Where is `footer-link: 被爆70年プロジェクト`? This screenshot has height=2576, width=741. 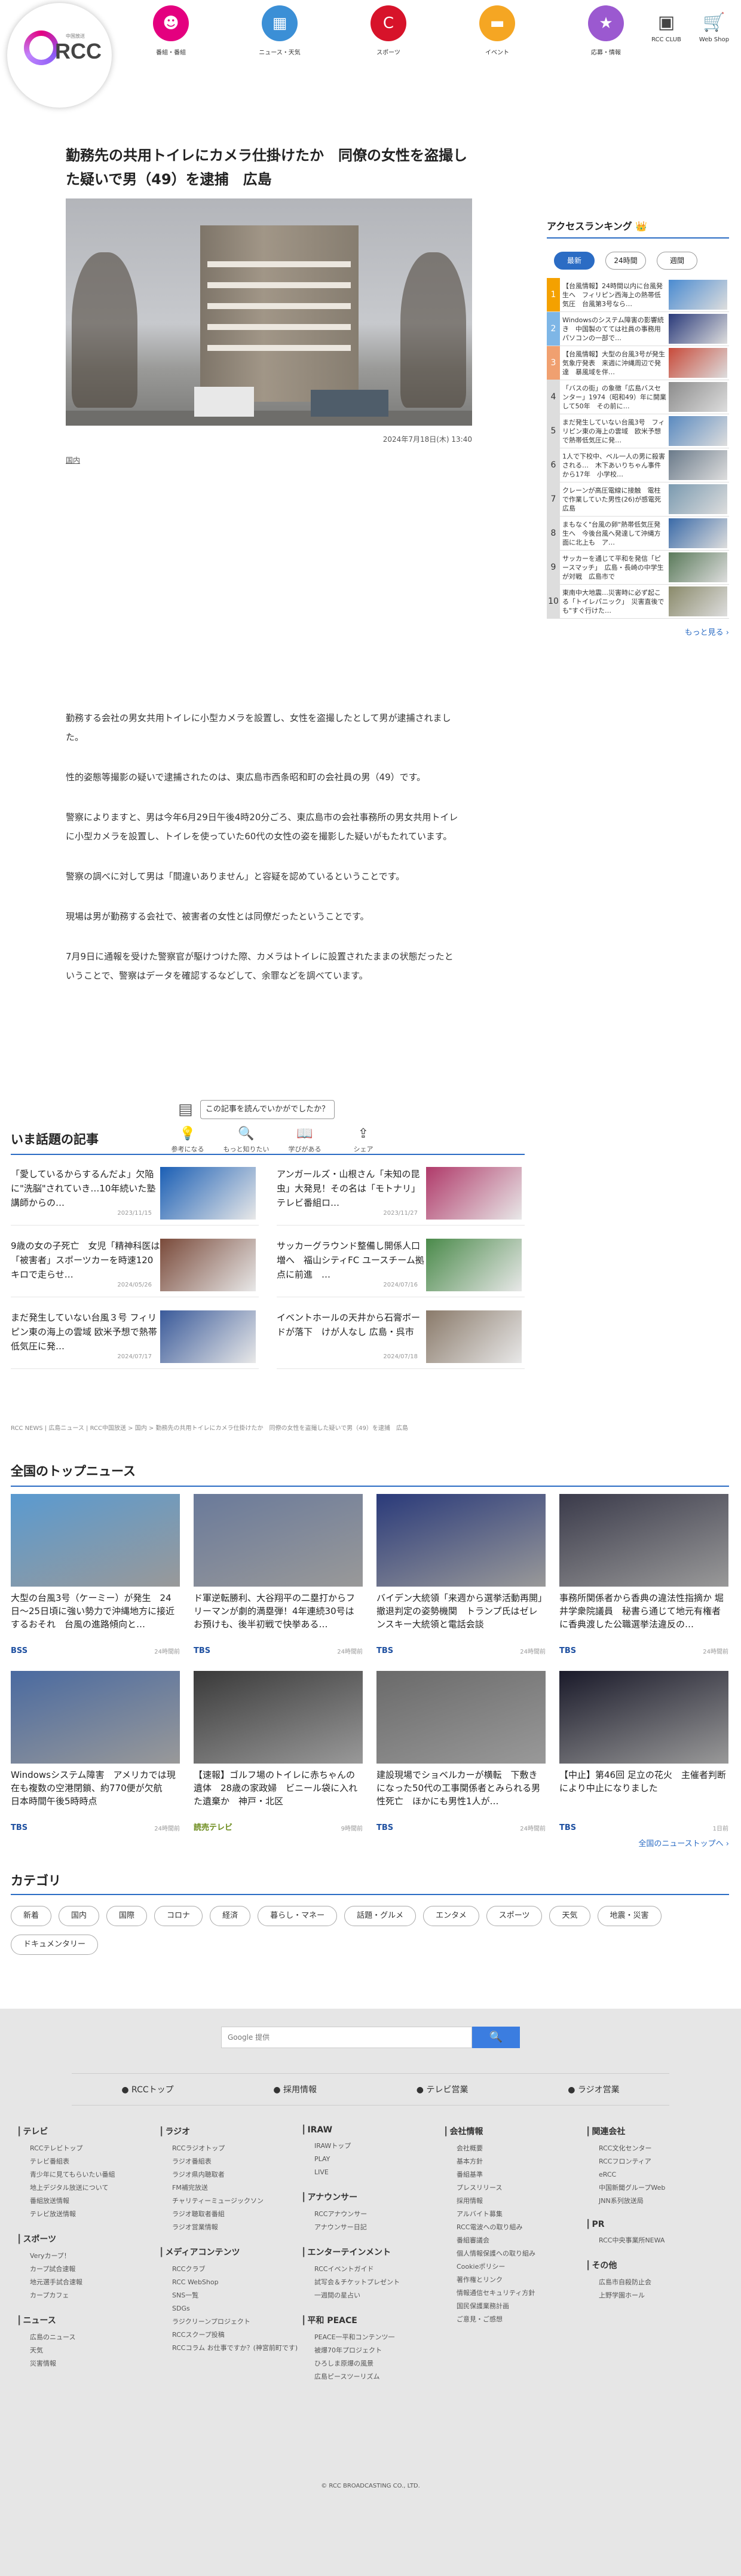
footer-link: 被爆70年プロジェクト is located at coordinates (372, 2350).